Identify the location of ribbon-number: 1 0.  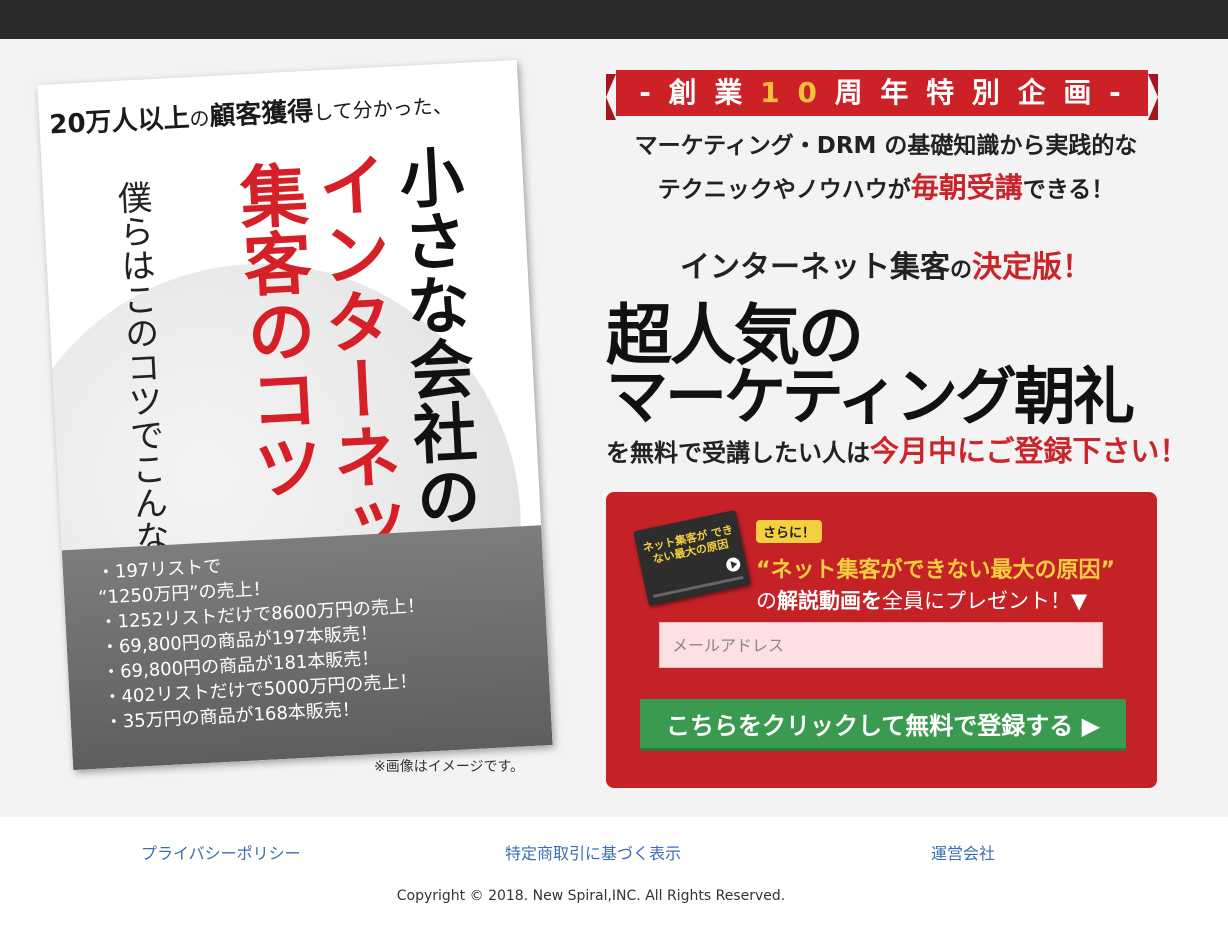
(790, 92).